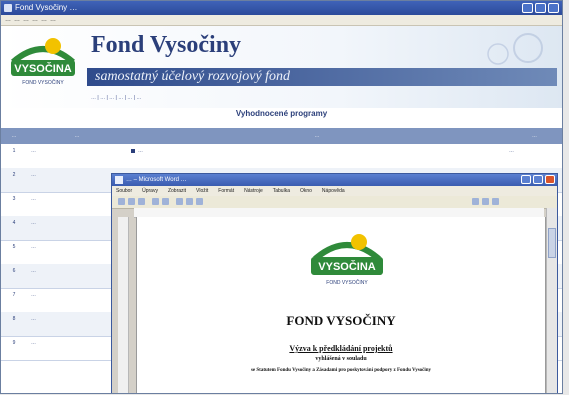 The height and width of the screenshot is (395, 569). I want to click on preview-icon, so click(165, 201).